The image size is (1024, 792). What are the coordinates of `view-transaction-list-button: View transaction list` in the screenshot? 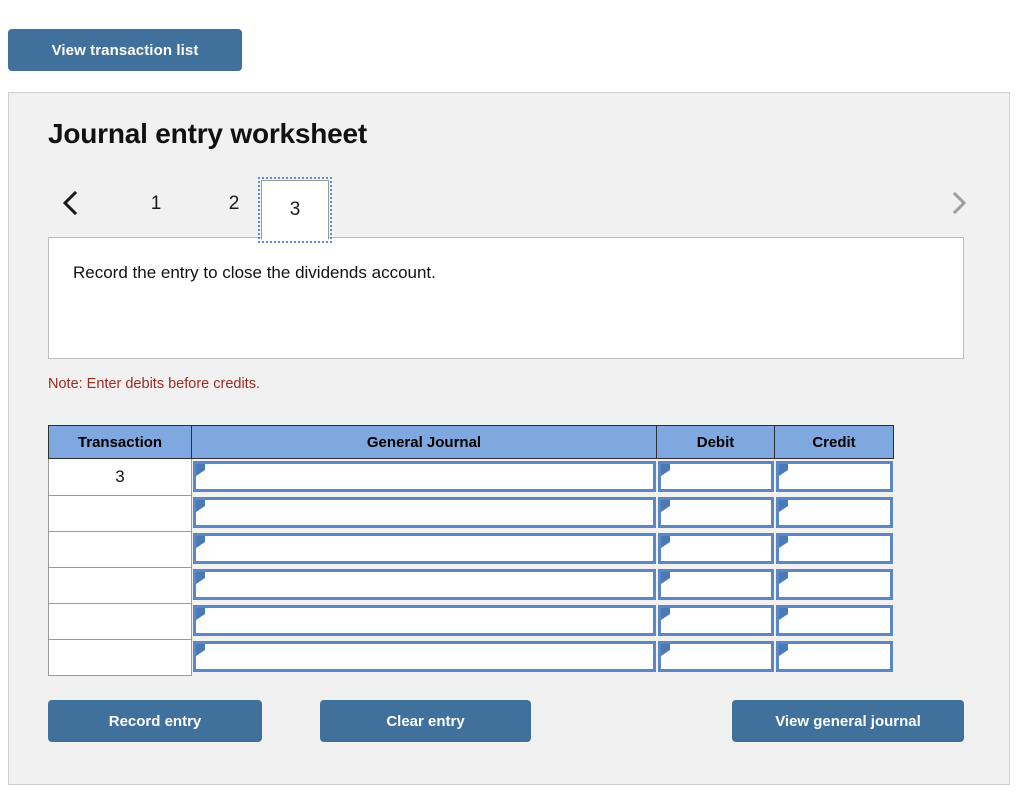 It's located at (125, 50).